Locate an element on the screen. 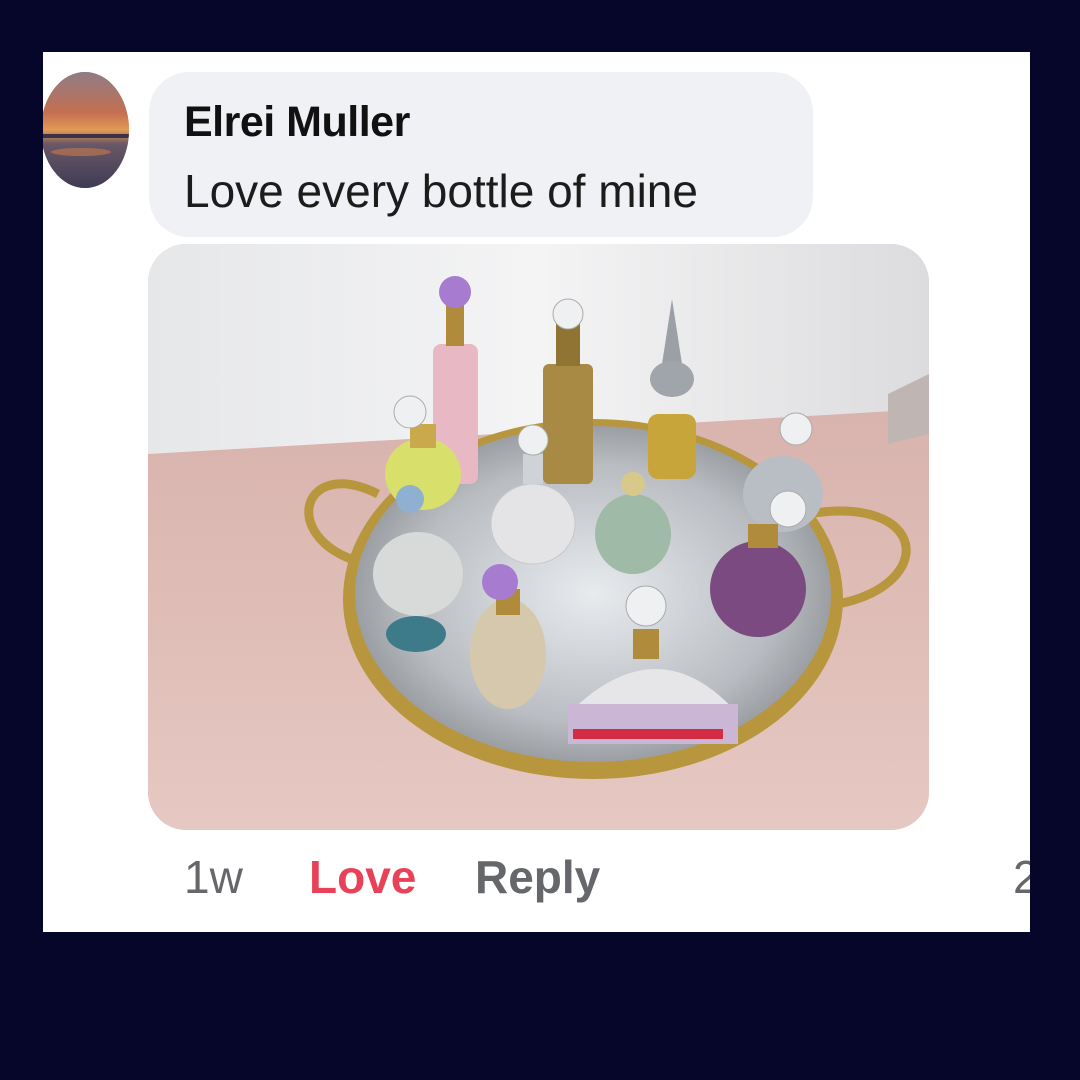 Image resolution: width=1080 pixels, height=1080 pixels. reply-button: Reply is located at coordinates (537, 877).